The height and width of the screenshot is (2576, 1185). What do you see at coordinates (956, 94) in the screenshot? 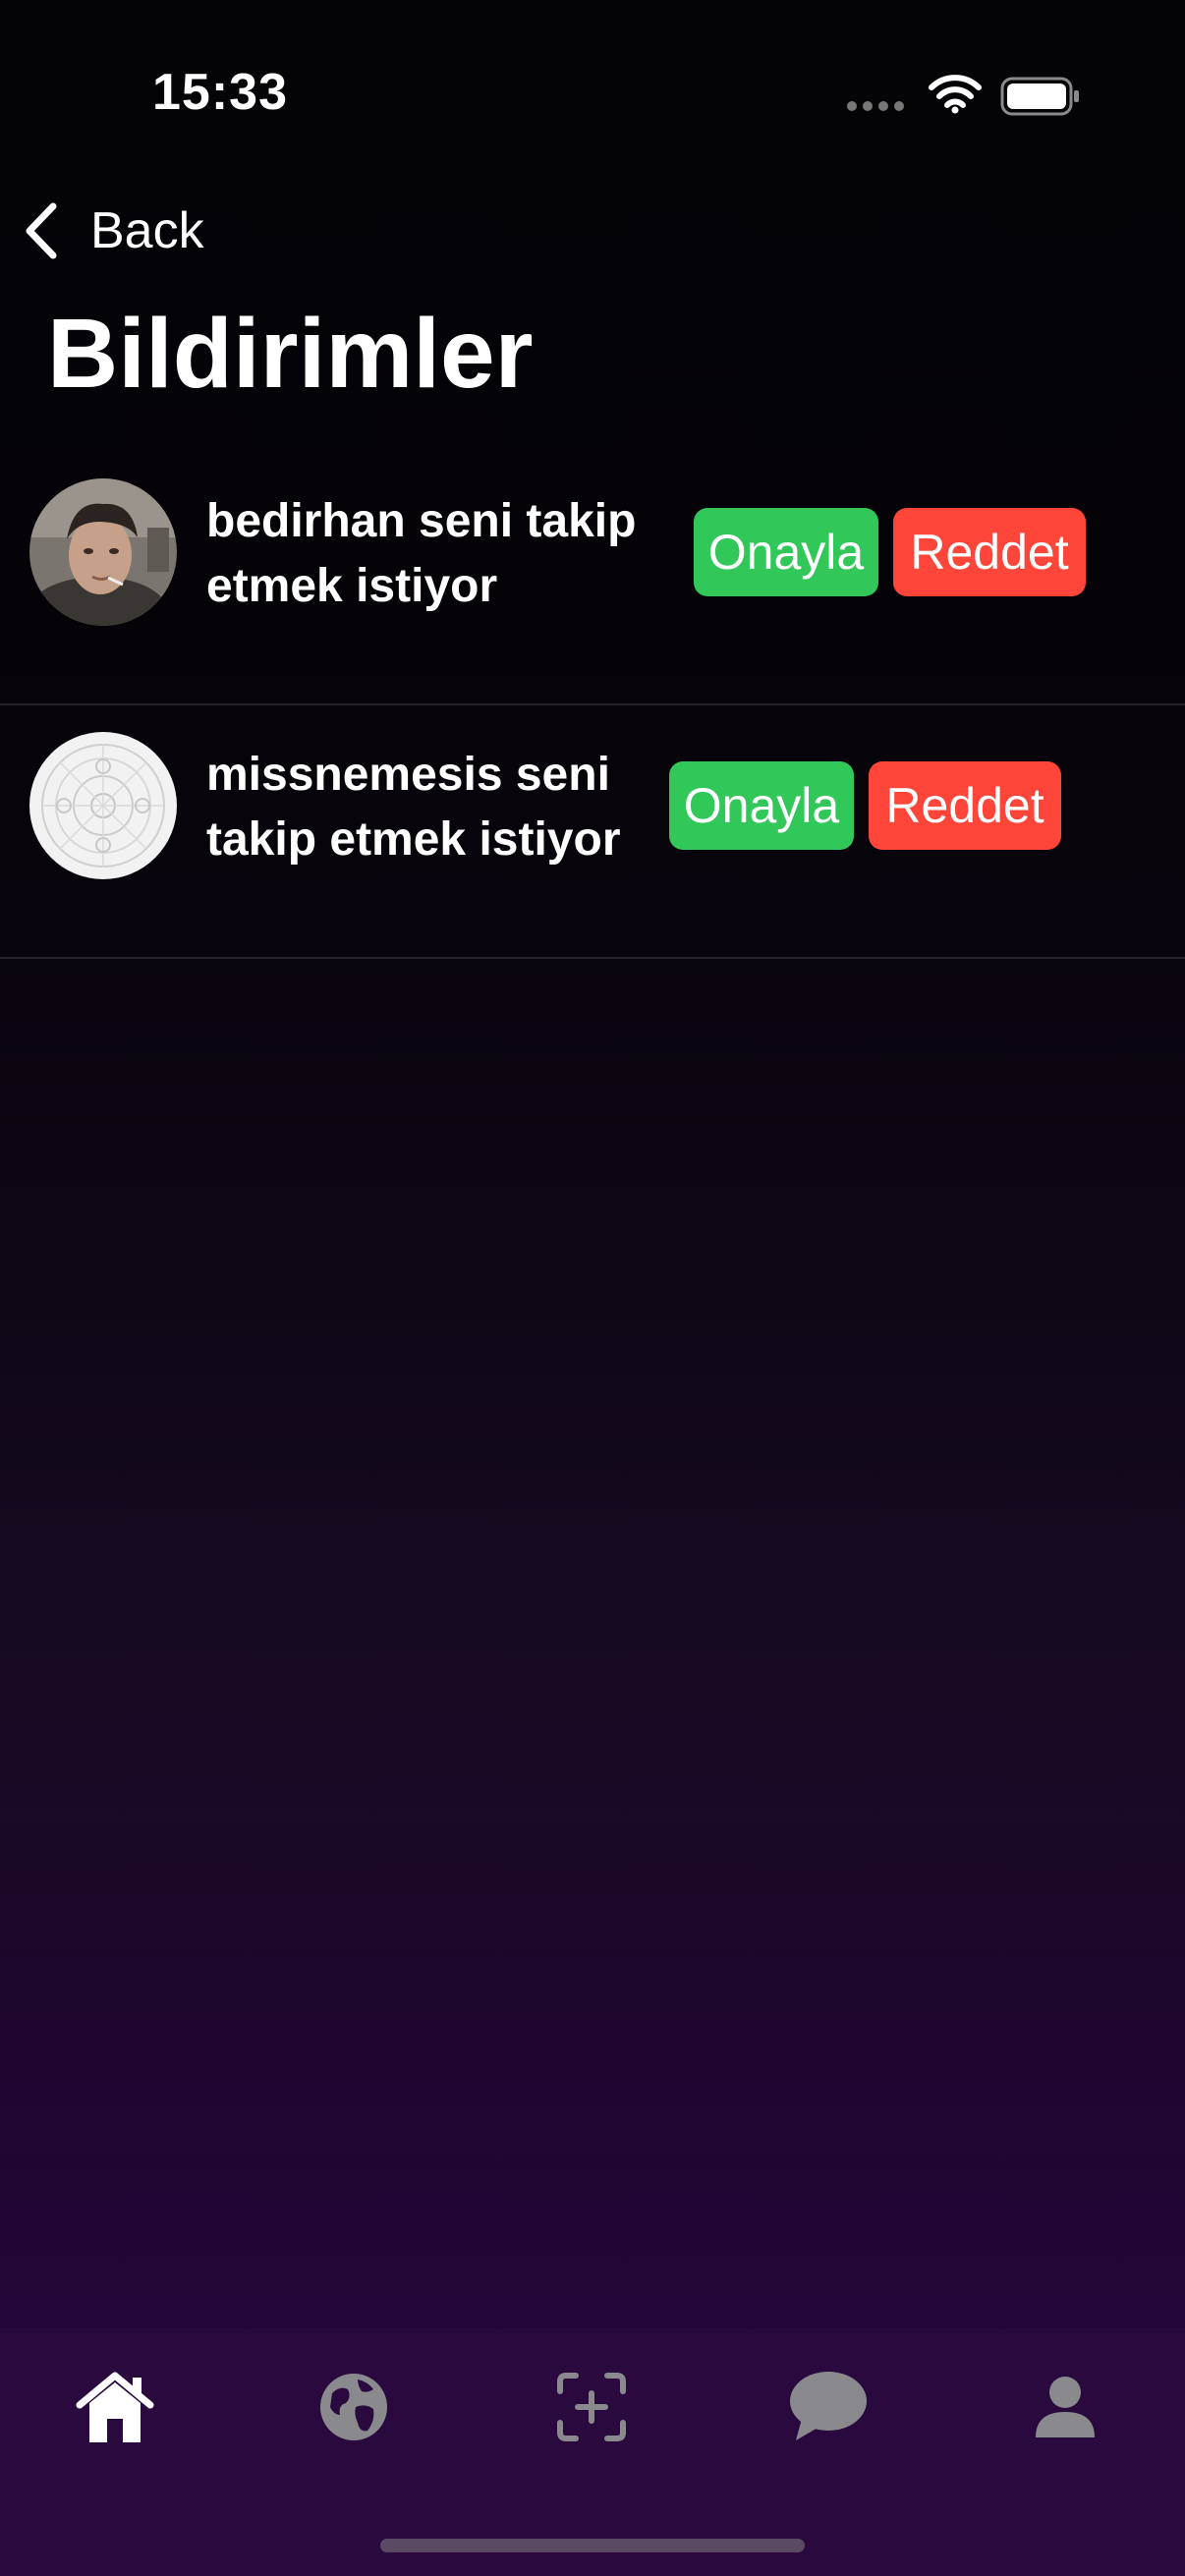
I see `wifi-icon` at bounding box center [956, 94].